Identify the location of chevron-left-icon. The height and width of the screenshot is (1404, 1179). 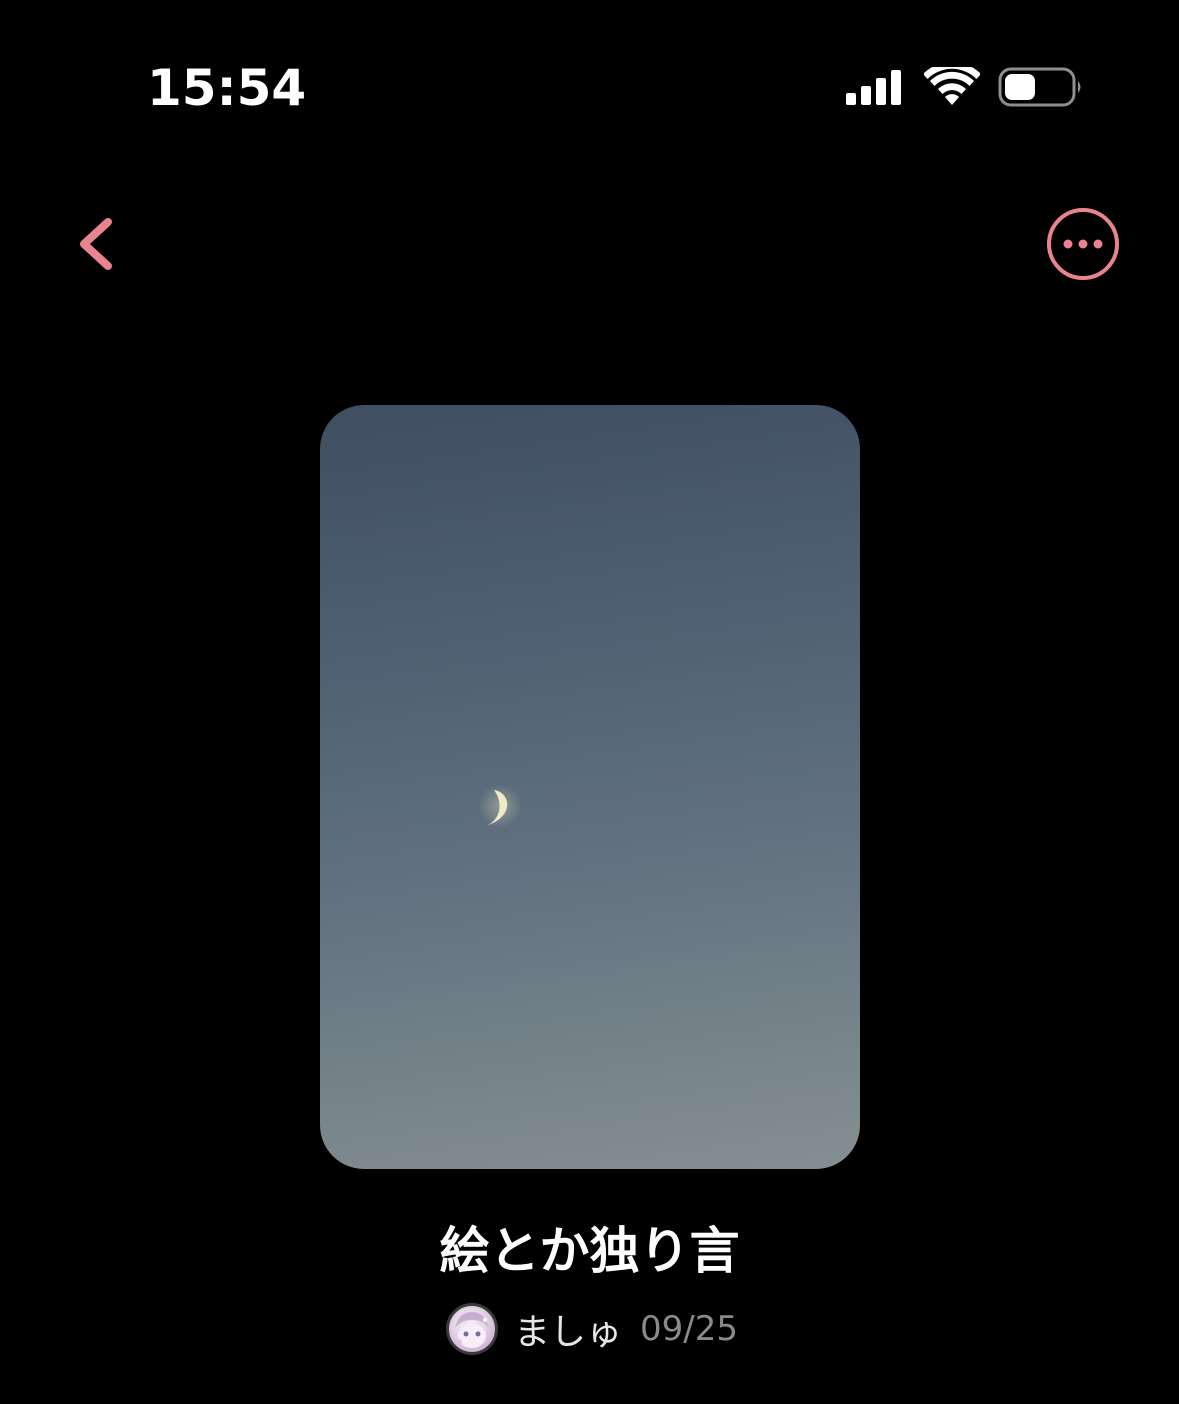
(96, 244).